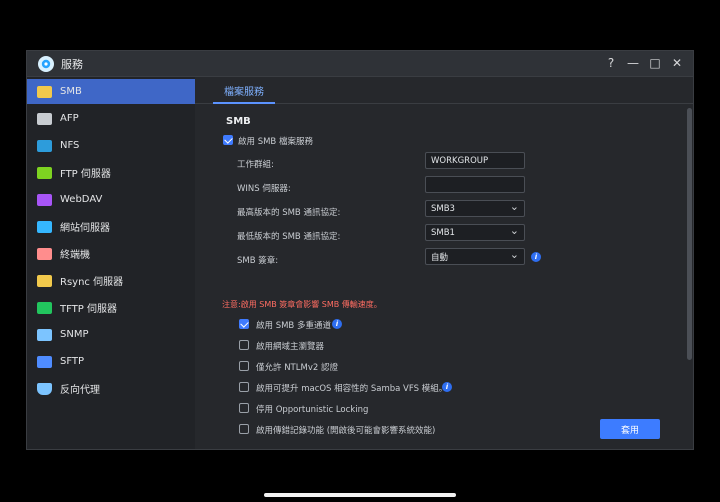 Image resolution: width=720 pixels, height=502 pixels. What do you see at coordinates (689, 234) in the screenshot?
I see `vertical-scrollbar` at bounding box center [689, 234].